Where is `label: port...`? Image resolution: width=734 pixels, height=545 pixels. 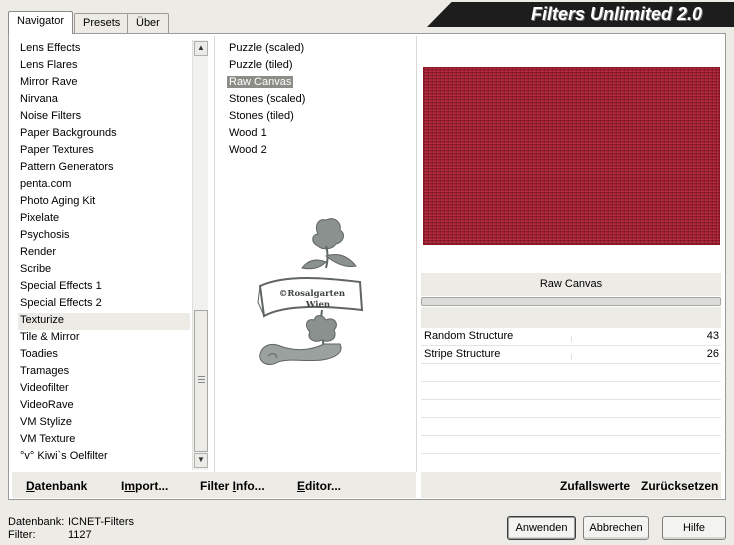 label: port... is located at coordinates (152, 486).